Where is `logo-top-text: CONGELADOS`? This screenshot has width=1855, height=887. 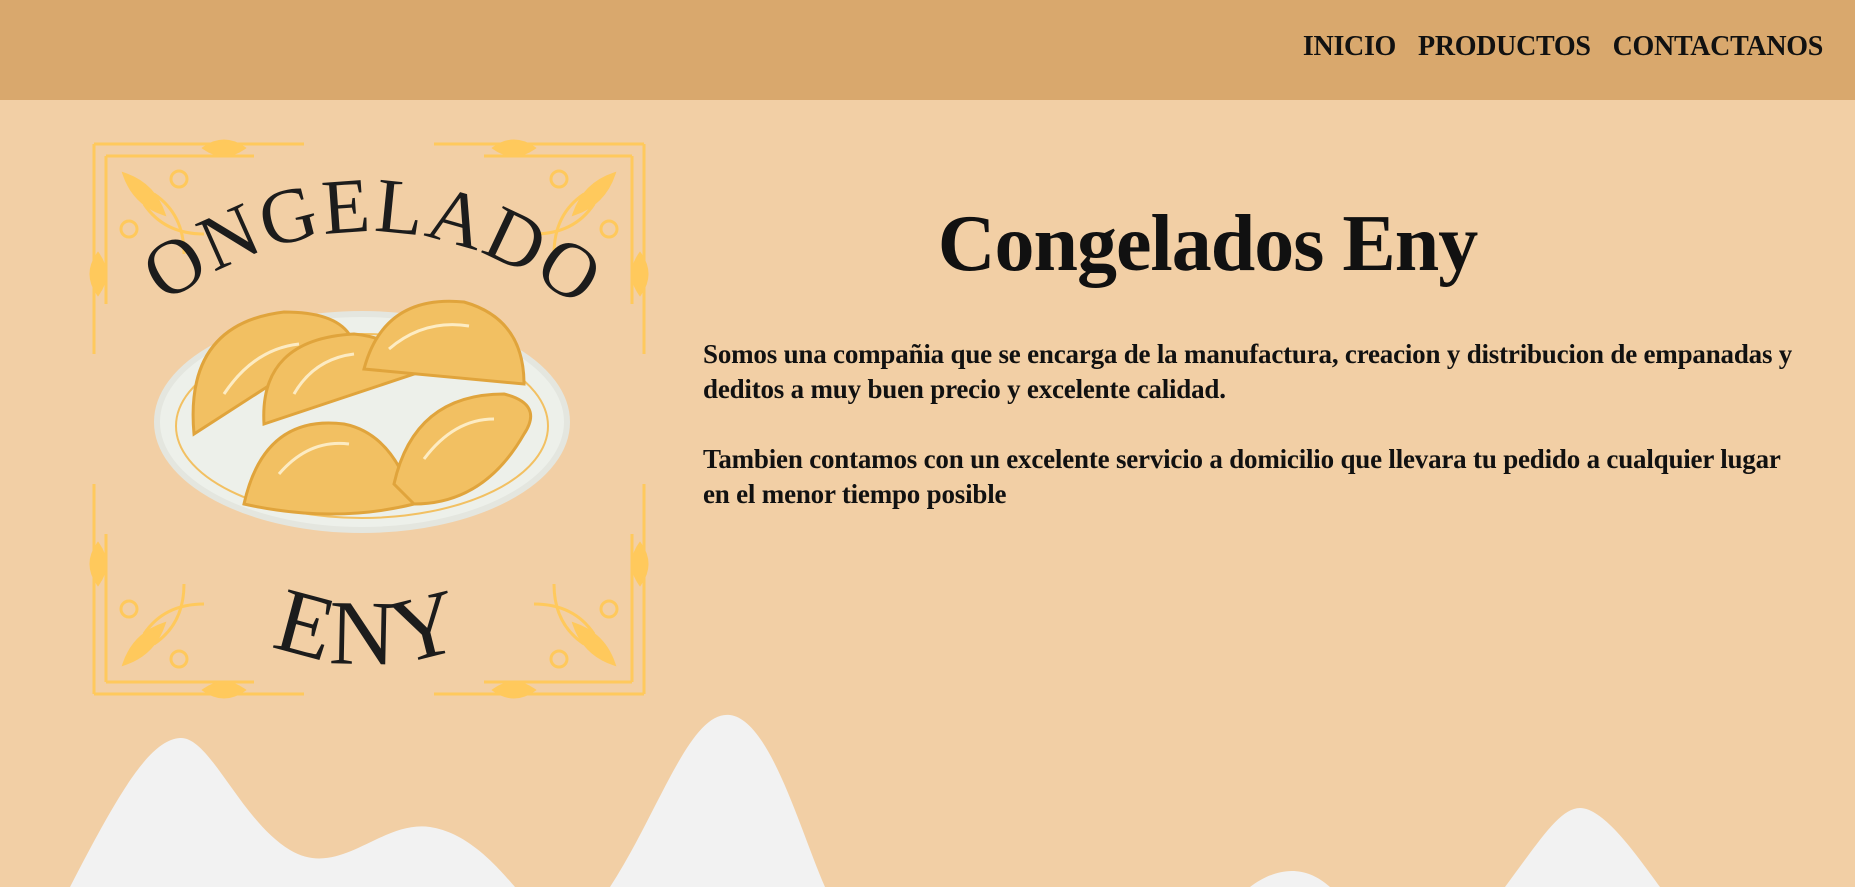
logo-top-text: CONGELADOS is located at coordinates (337, 193).